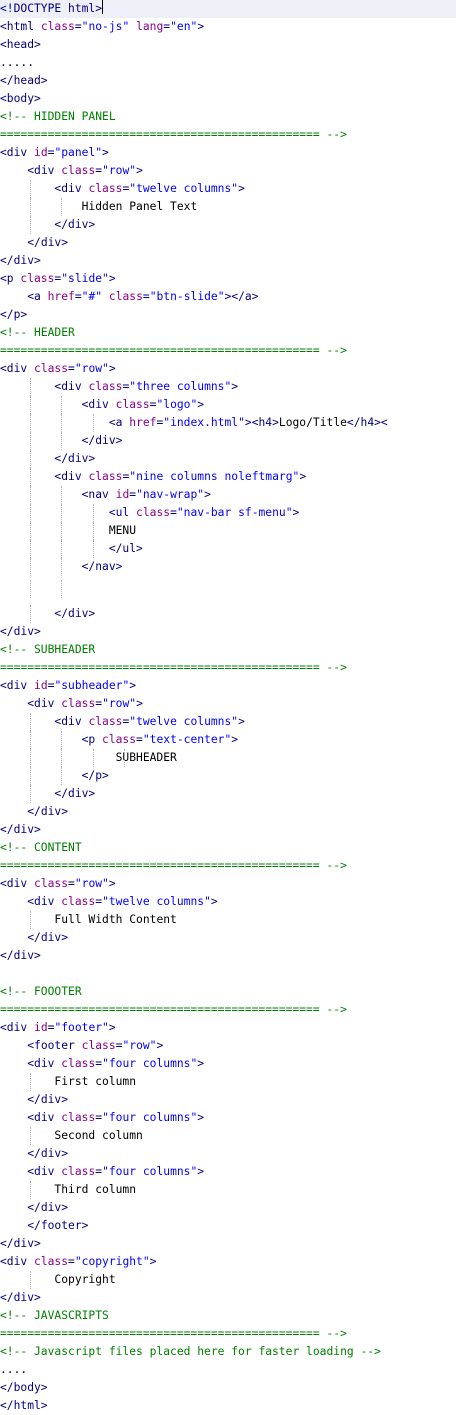  I want to click on code-line-49: <div class="row">, so click(58, 884).